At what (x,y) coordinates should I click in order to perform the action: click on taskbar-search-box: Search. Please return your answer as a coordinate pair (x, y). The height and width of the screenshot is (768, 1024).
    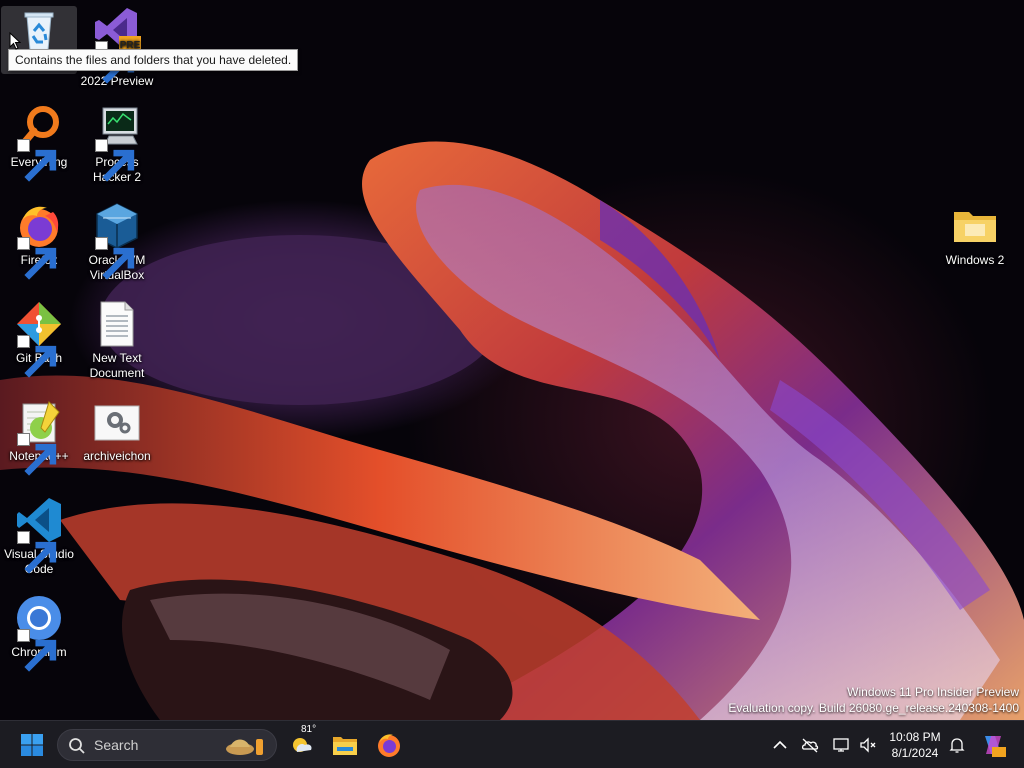
    Looking at the image, I should click on (167, 745).